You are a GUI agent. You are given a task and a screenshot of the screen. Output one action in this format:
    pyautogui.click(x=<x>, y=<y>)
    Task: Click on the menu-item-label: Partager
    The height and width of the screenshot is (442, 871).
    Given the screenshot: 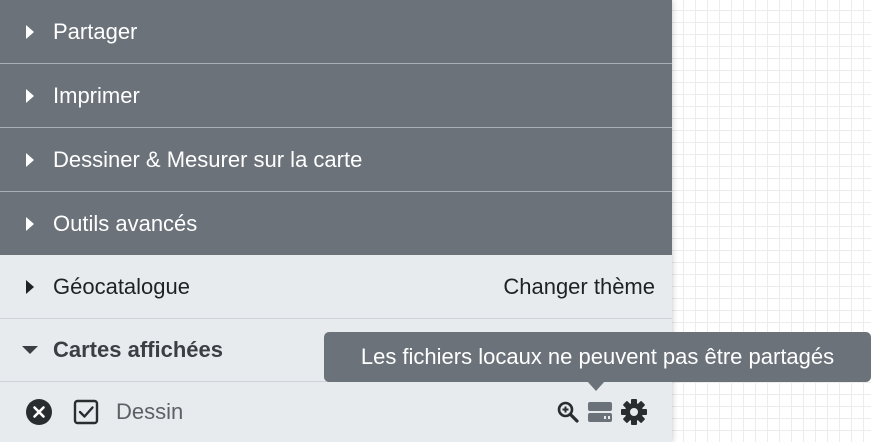 What is the action you would take?
    pyautogui.click(x=95, y=31)
    